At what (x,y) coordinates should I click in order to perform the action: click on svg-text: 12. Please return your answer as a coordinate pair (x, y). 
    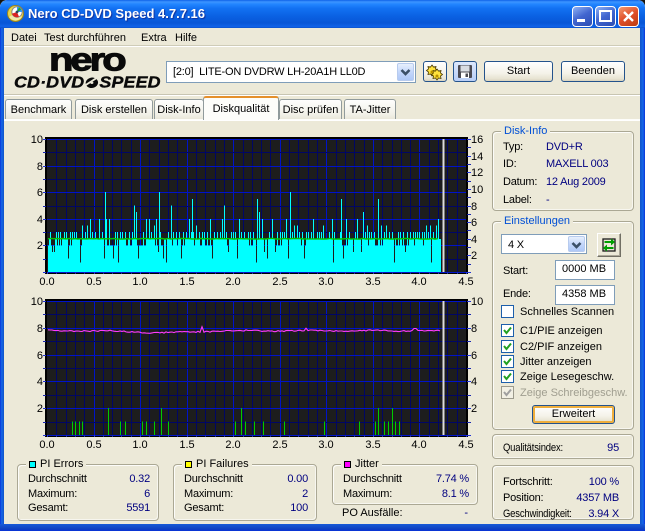
    Looking at the image, I should click on (477, 173).